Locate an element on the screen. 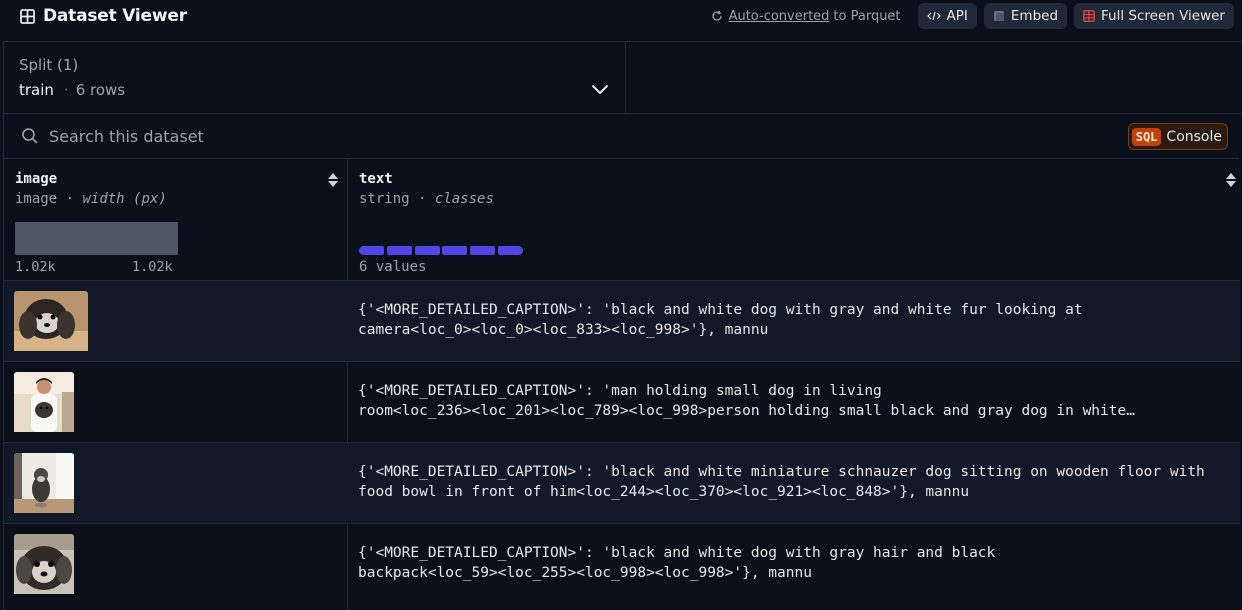  column-name: image is located at coordinates (36, 179).